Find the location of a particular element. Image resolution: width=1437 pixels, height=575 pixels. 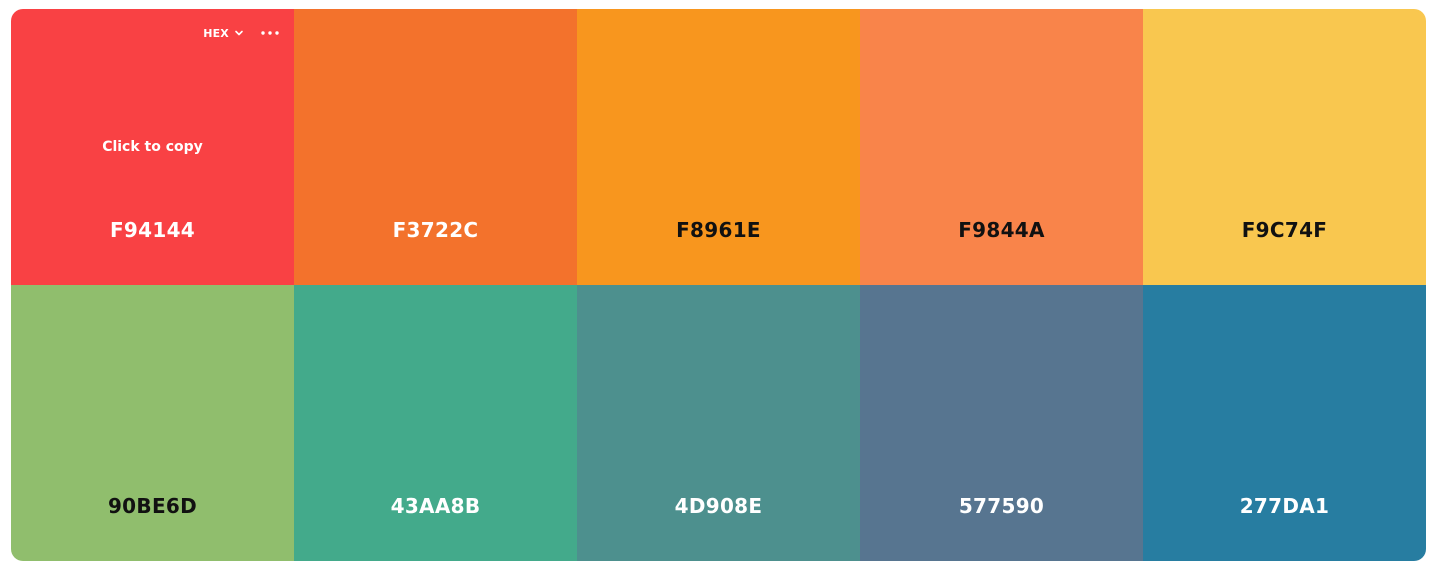

hex-code-label: 4D908E is located at coordinates (718, 506).